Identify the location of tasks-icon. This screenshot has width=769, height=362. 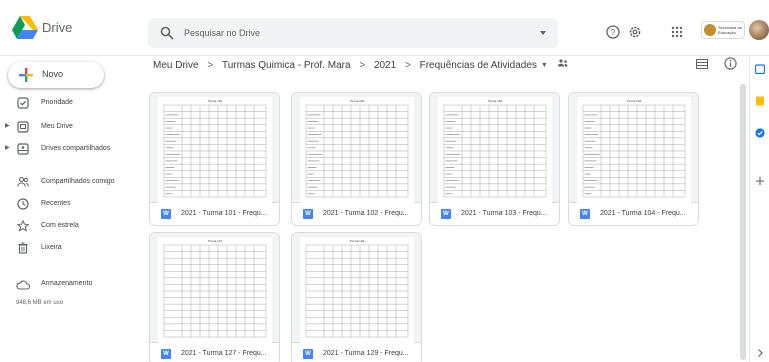
(760, 133).